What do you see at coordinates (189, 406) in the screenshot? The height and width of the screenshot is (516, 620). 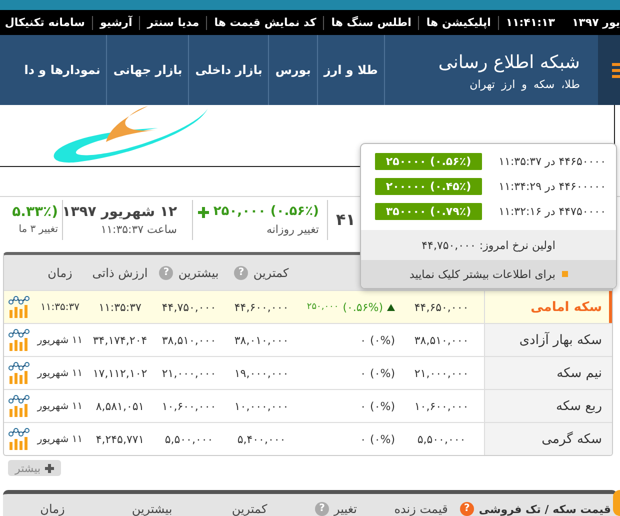 I see `high-cell-text: ۱۰,۶۰۰,۰۰۰` at bounding box center [189, 406].